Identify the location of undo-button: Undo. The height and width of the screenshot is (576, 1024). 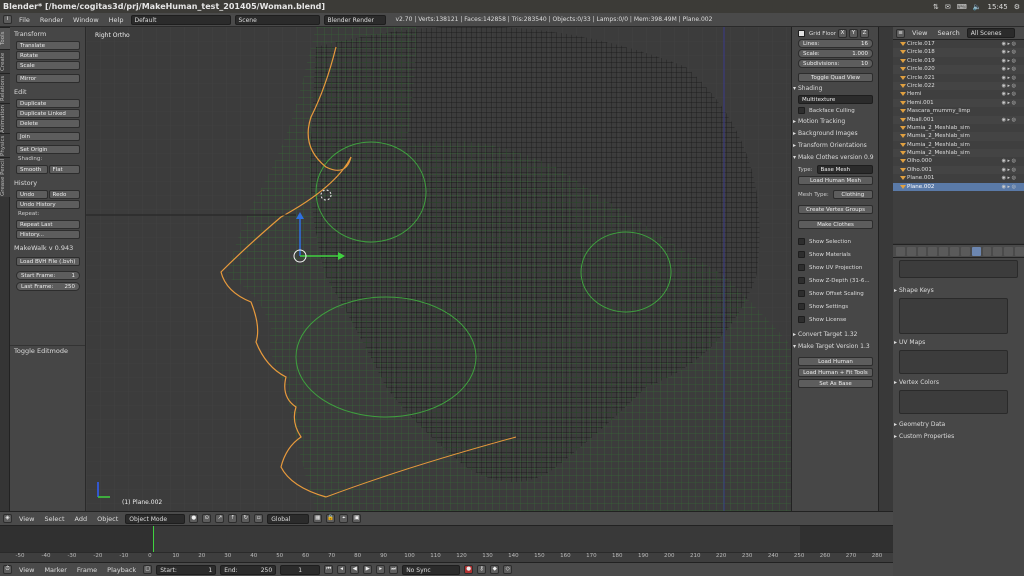
(32, 194).